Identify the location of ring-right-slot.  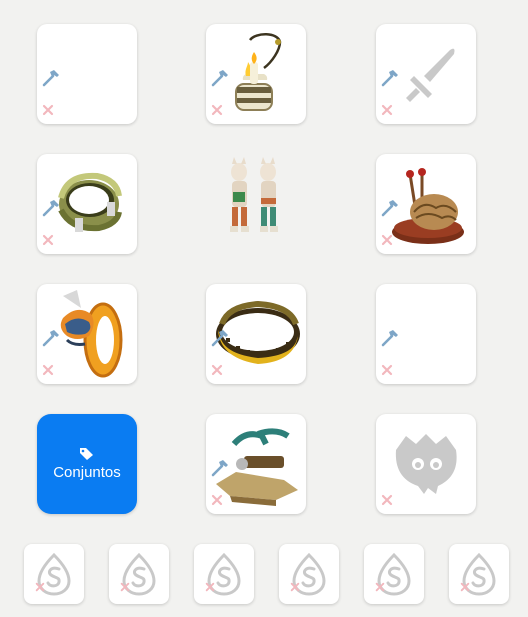
(87, 334).